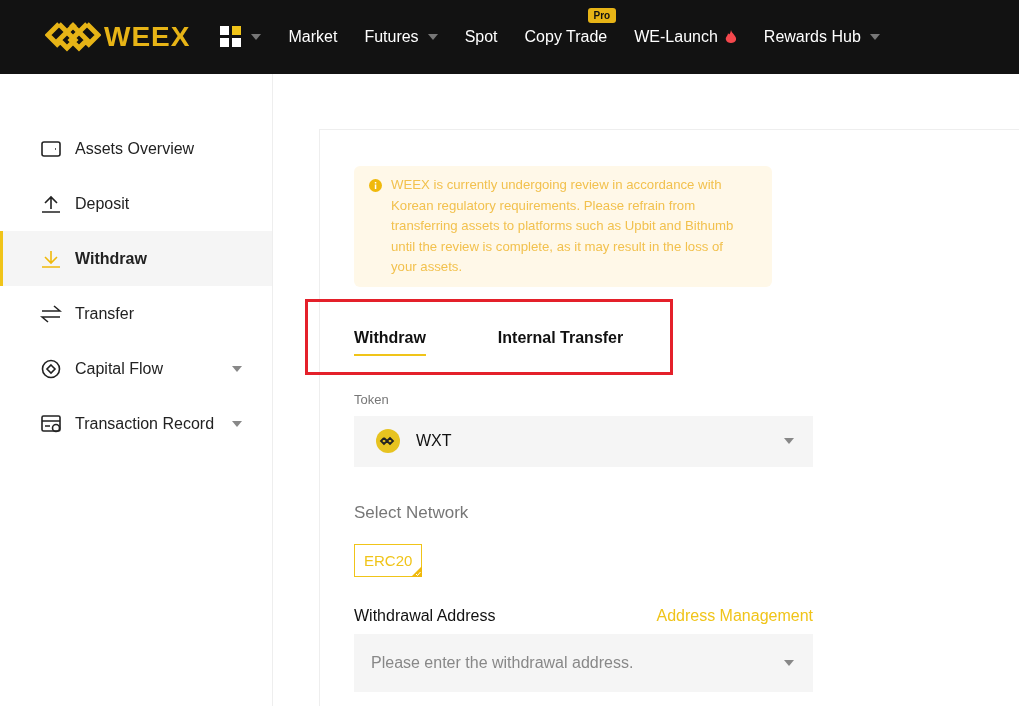  What do you see at coordinates (401, 37) in the screenshot?
I see `nav-link: Futures` at bounding box center [401, 37].